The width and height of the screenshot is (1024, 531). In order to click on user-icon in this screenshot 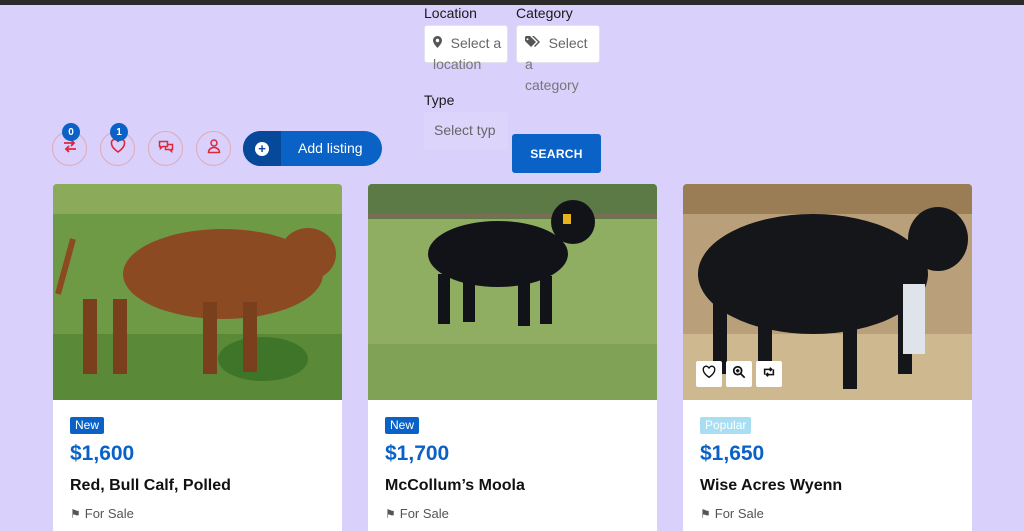, I will do `click(214, 148)`.